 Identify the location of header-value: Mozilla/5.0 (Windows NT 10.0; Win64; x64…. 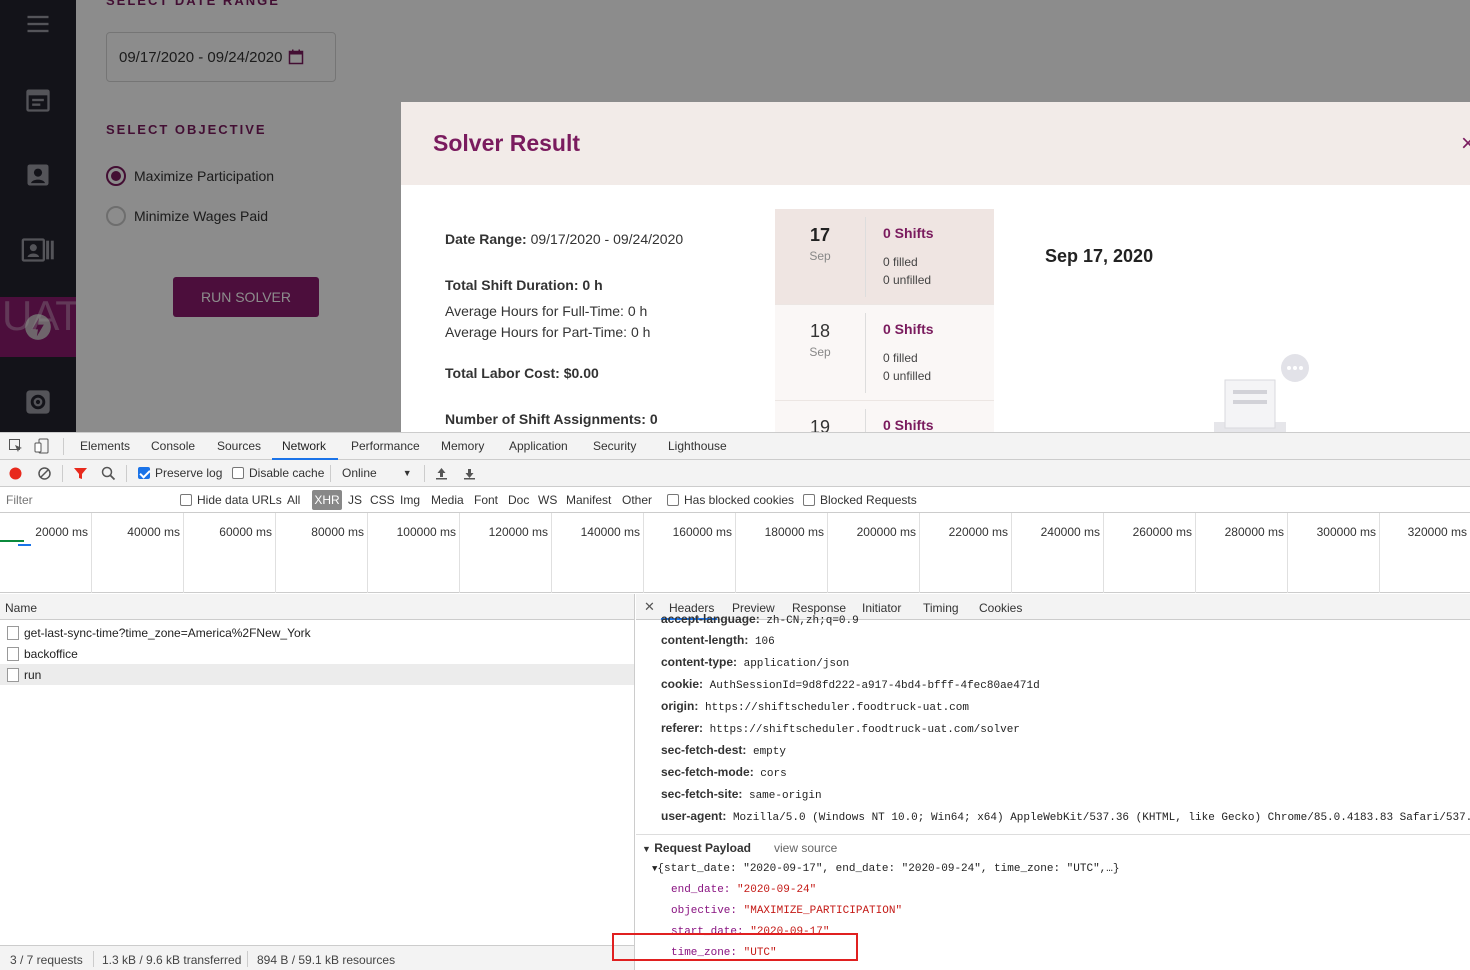
(1101, 818).